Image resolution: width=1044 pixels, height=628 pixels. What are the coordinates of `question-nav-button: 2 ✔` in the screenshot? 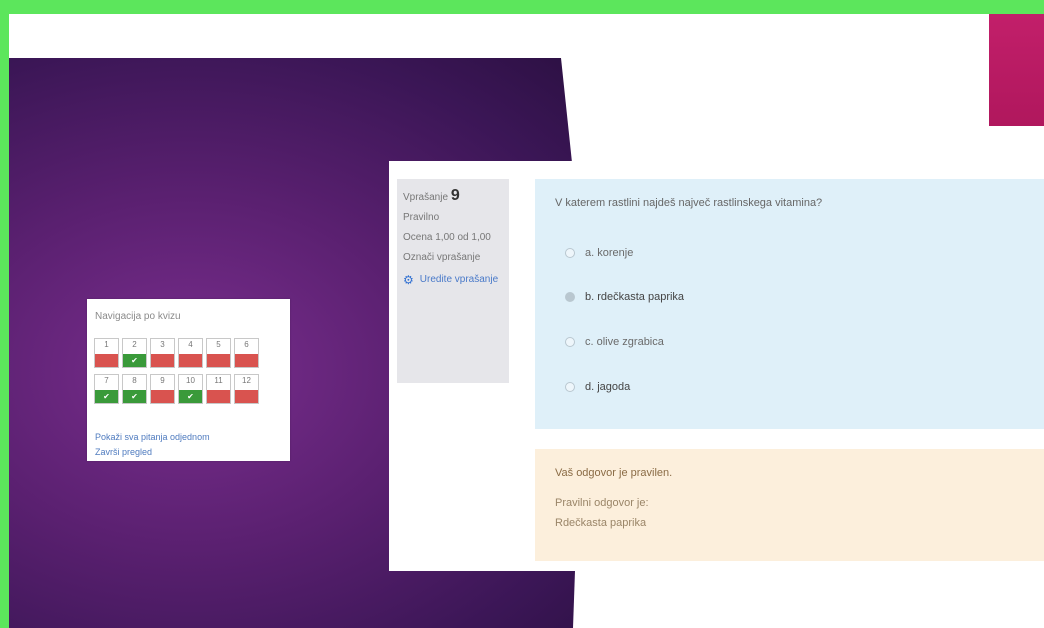 It's located at (134, 353).